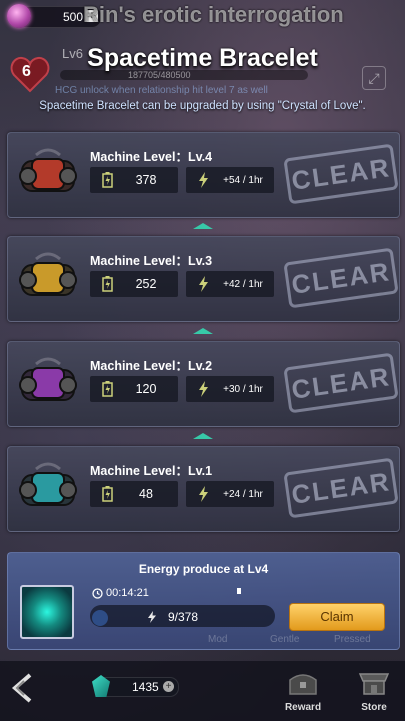 This screenshot has width=405, height=721. What do you see at coordinates (303, 707) in the screenshot?
I see `reward-label: Reward` at bounding box center [303, 707].